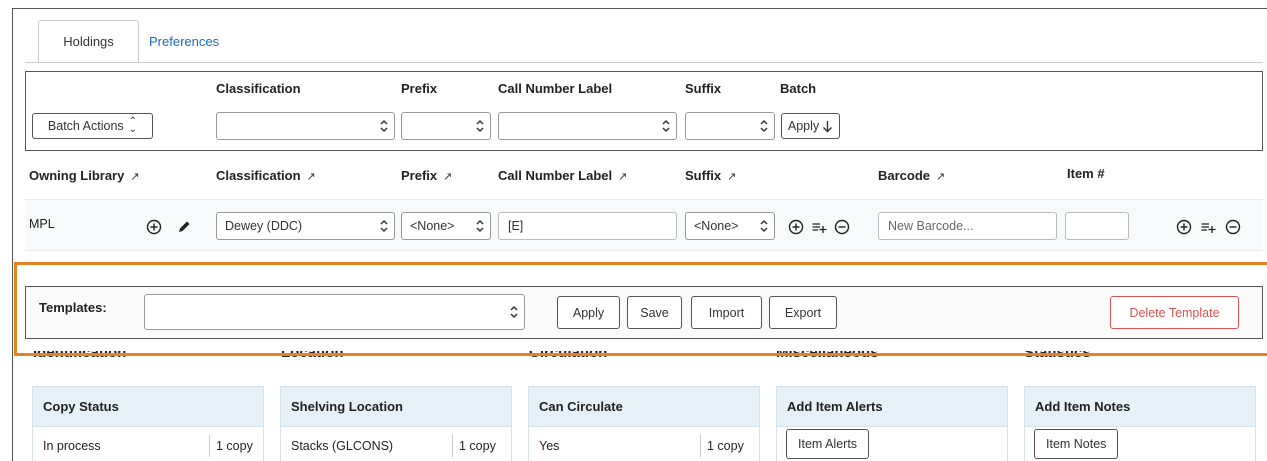  Describe the element at coordinates (798, 88) in the screenshot. I see `batch-col-batch: Batch` at that location.